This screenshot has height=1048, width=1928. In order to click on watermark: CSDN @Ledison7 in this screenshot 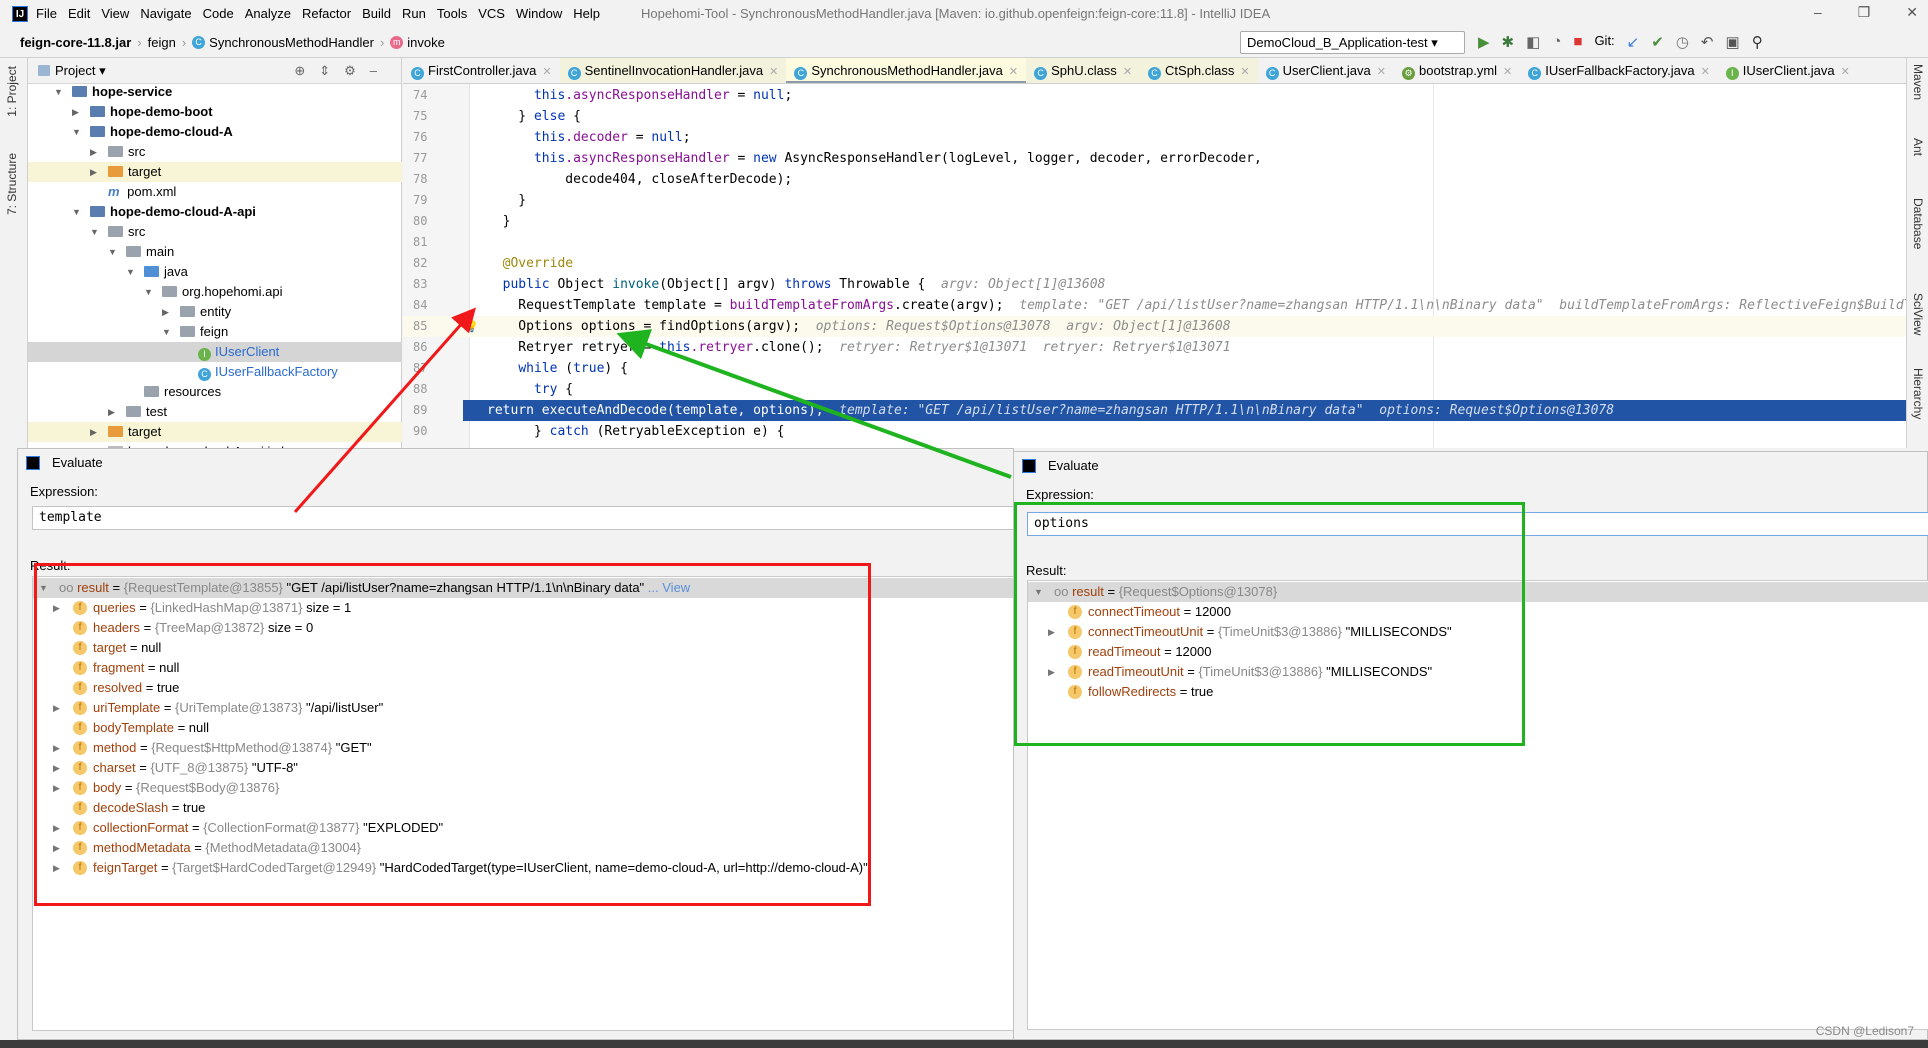, I will do `click(1864, 1031)`.